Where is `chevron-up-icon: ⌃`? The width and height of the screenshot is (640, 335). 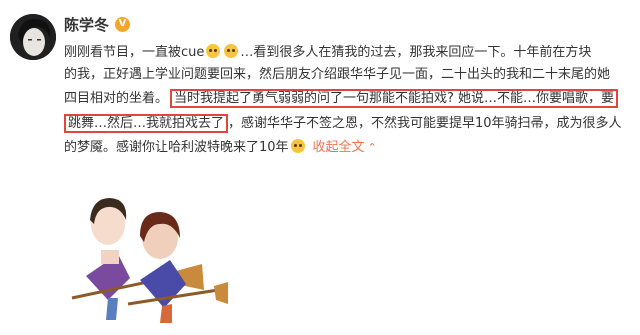
chevron-up-icon: ⌃ is located at coordinates (372, 147).